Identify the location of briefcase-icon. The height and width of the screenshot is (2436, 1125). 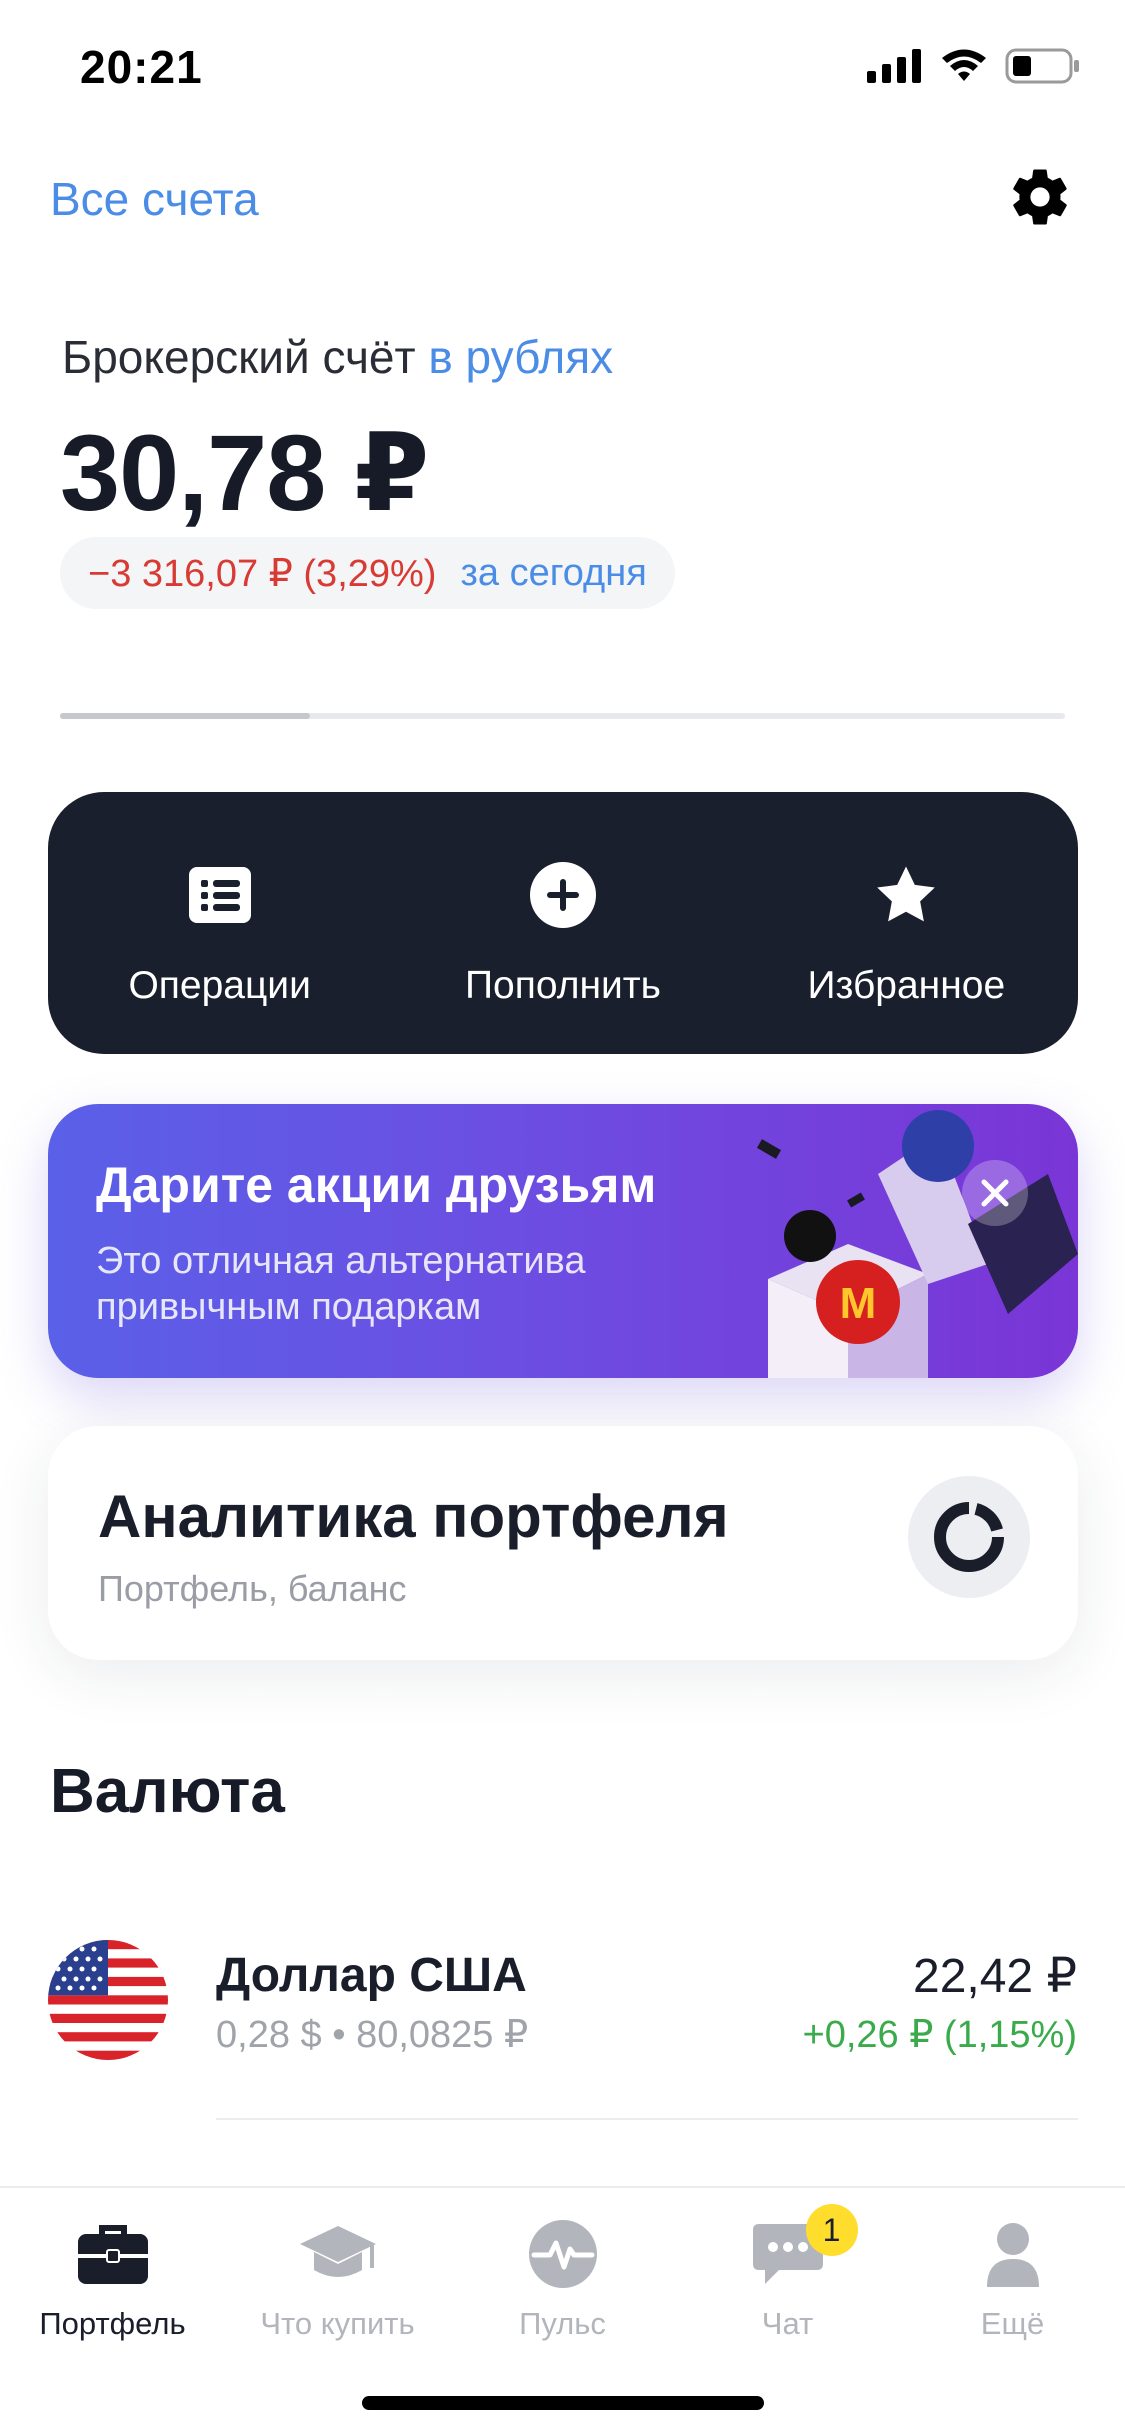
(112, 2254).